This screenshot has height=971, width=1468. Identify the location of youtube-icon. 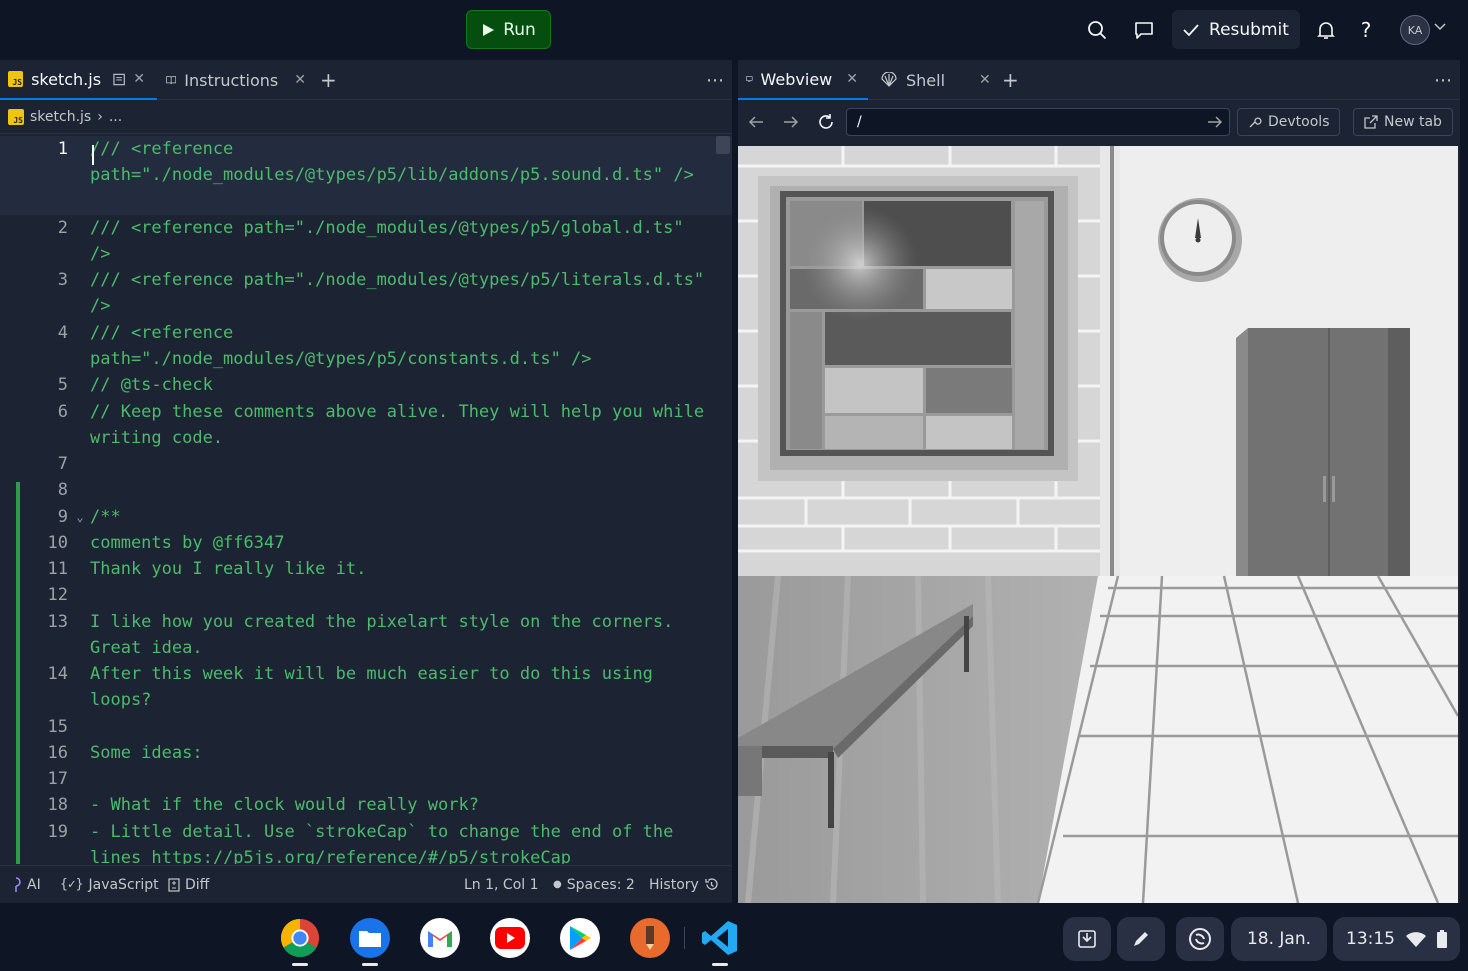
(510, 938).